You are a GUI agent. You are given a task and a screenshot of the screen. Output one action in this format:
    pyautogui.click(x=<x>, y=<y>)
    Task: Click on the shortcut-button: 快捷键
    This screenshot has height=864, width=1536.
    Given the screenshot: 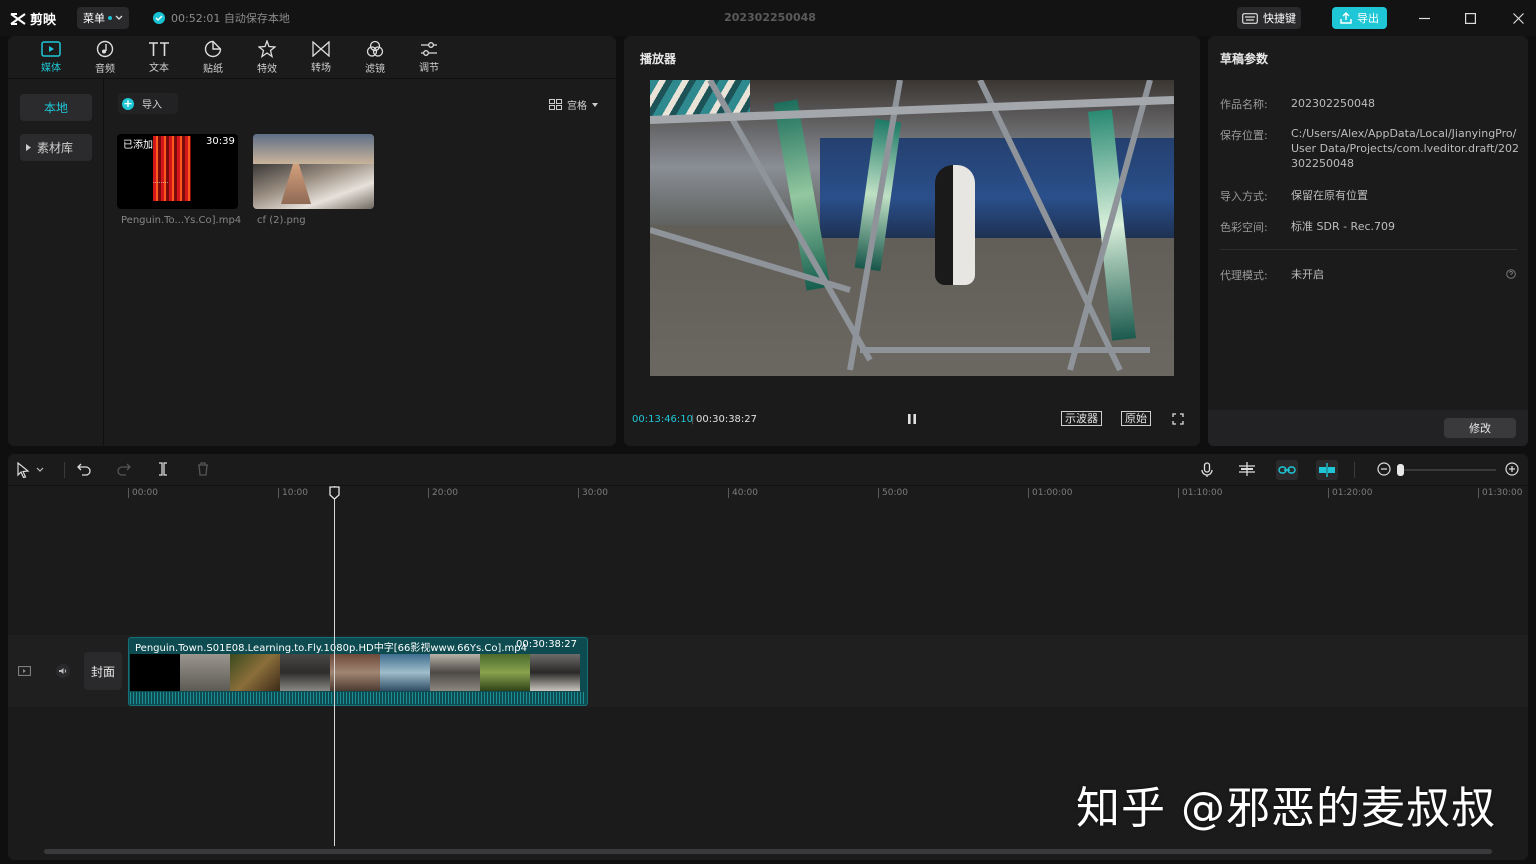 What is the action you would take?
    pyautogui.click(x=1269, y=18)
    